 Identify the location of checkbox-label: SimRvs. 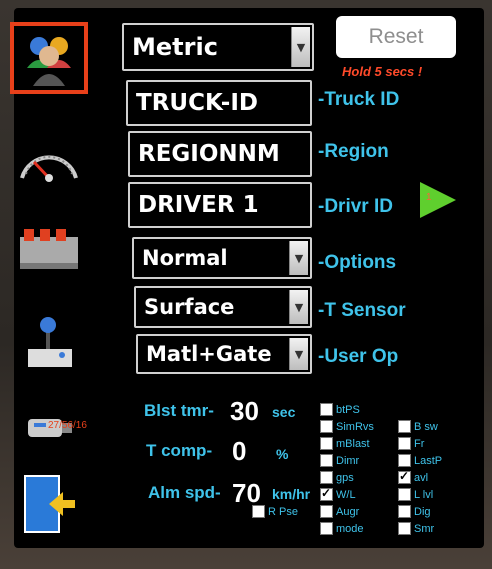
(355, 426).